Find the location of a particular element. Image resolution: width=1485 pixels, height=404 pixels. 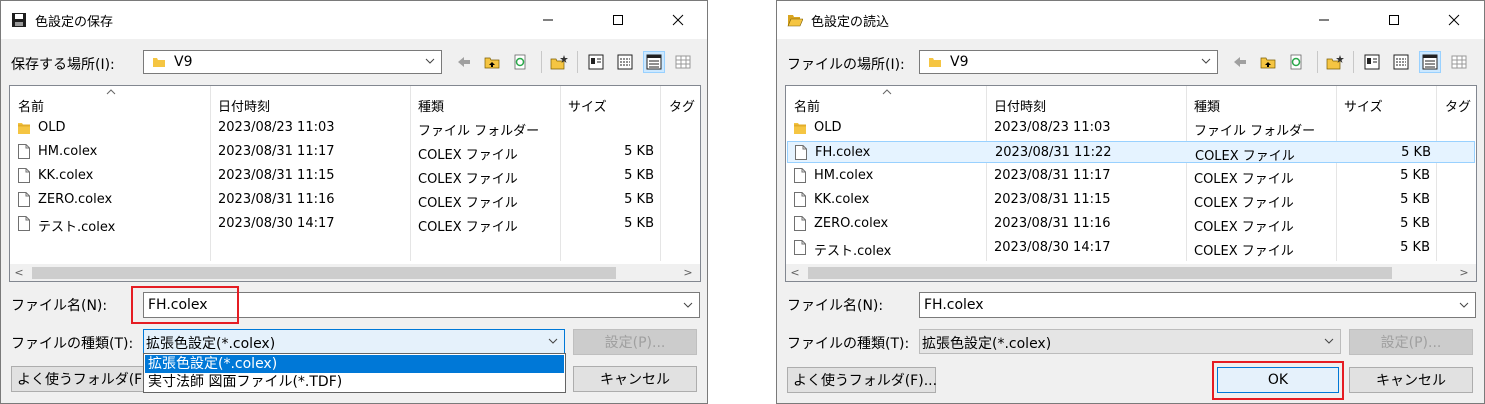

file-date: 2023/08/31 11:17 is located at coordinates (276, 151).